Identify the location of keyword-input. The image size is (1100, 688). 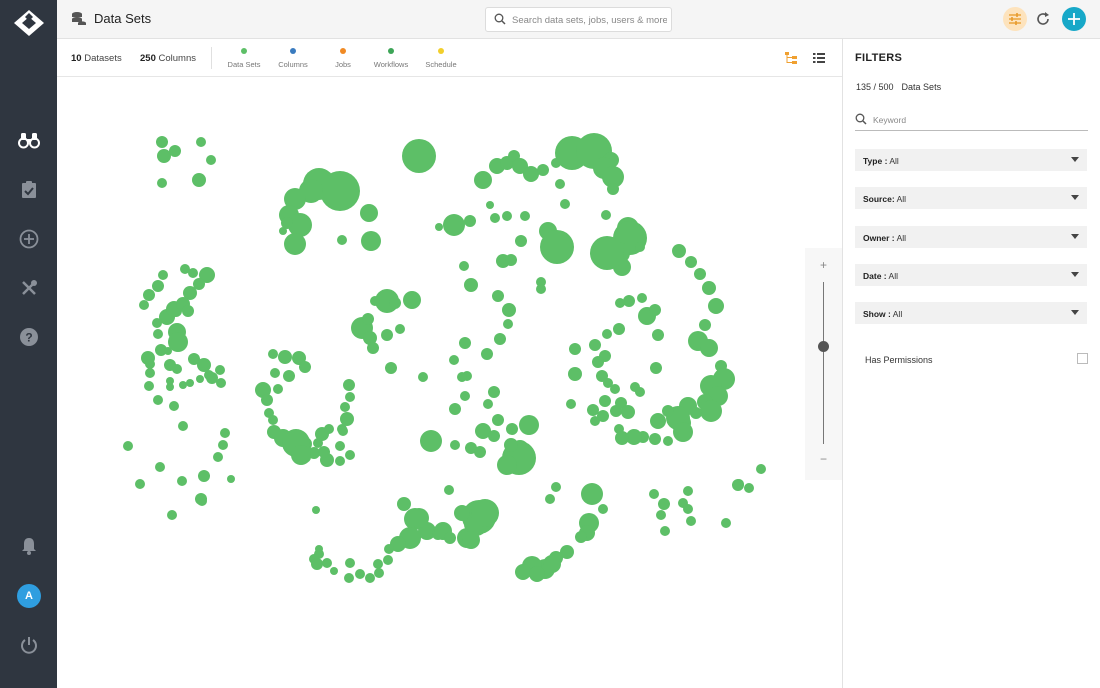
(978, 120).